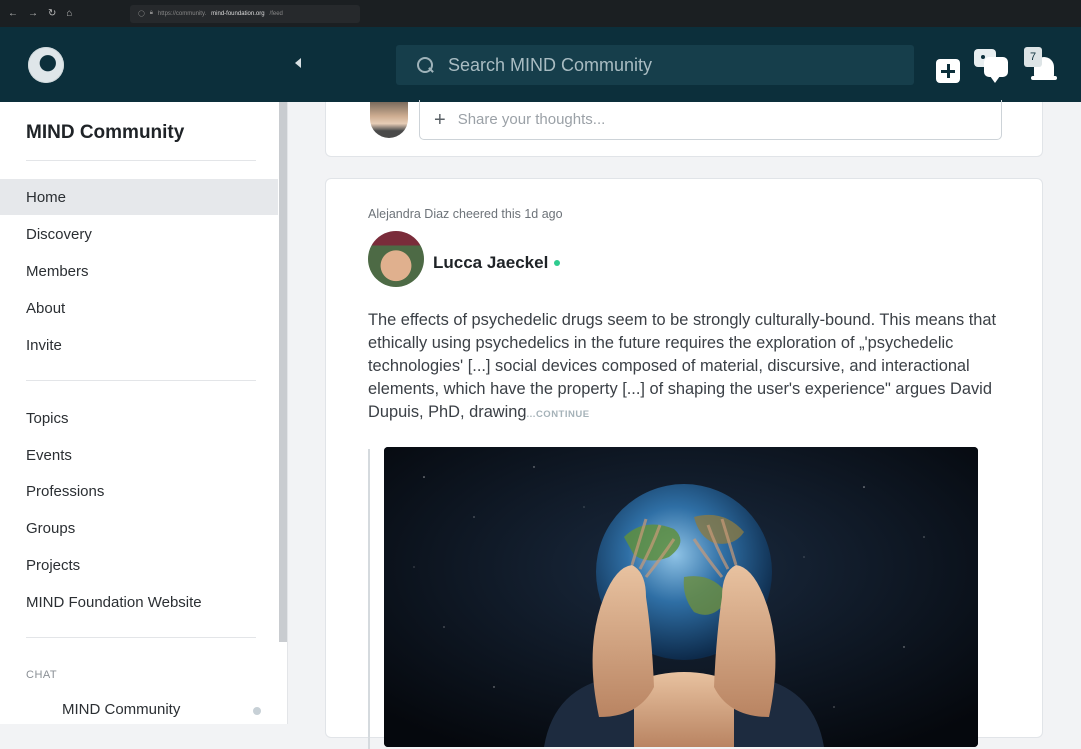 The height and width of the screenshot is (749, 1081). What do you see at coordinates (557, 263) in the screenshot?
I see `online-status-dot` at bounding box center [557, 263].